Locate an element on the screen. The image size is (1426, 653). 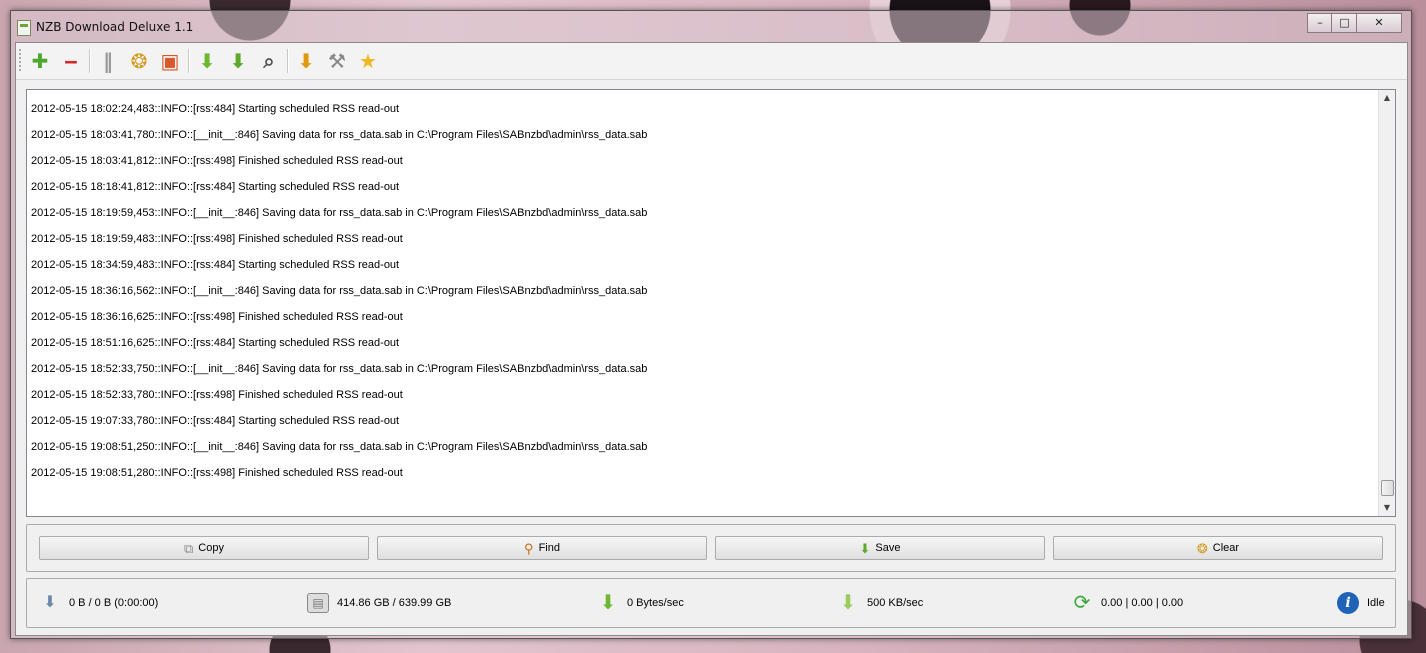
download-speed-icon: ⬇ is located at coordinates (608, 603).